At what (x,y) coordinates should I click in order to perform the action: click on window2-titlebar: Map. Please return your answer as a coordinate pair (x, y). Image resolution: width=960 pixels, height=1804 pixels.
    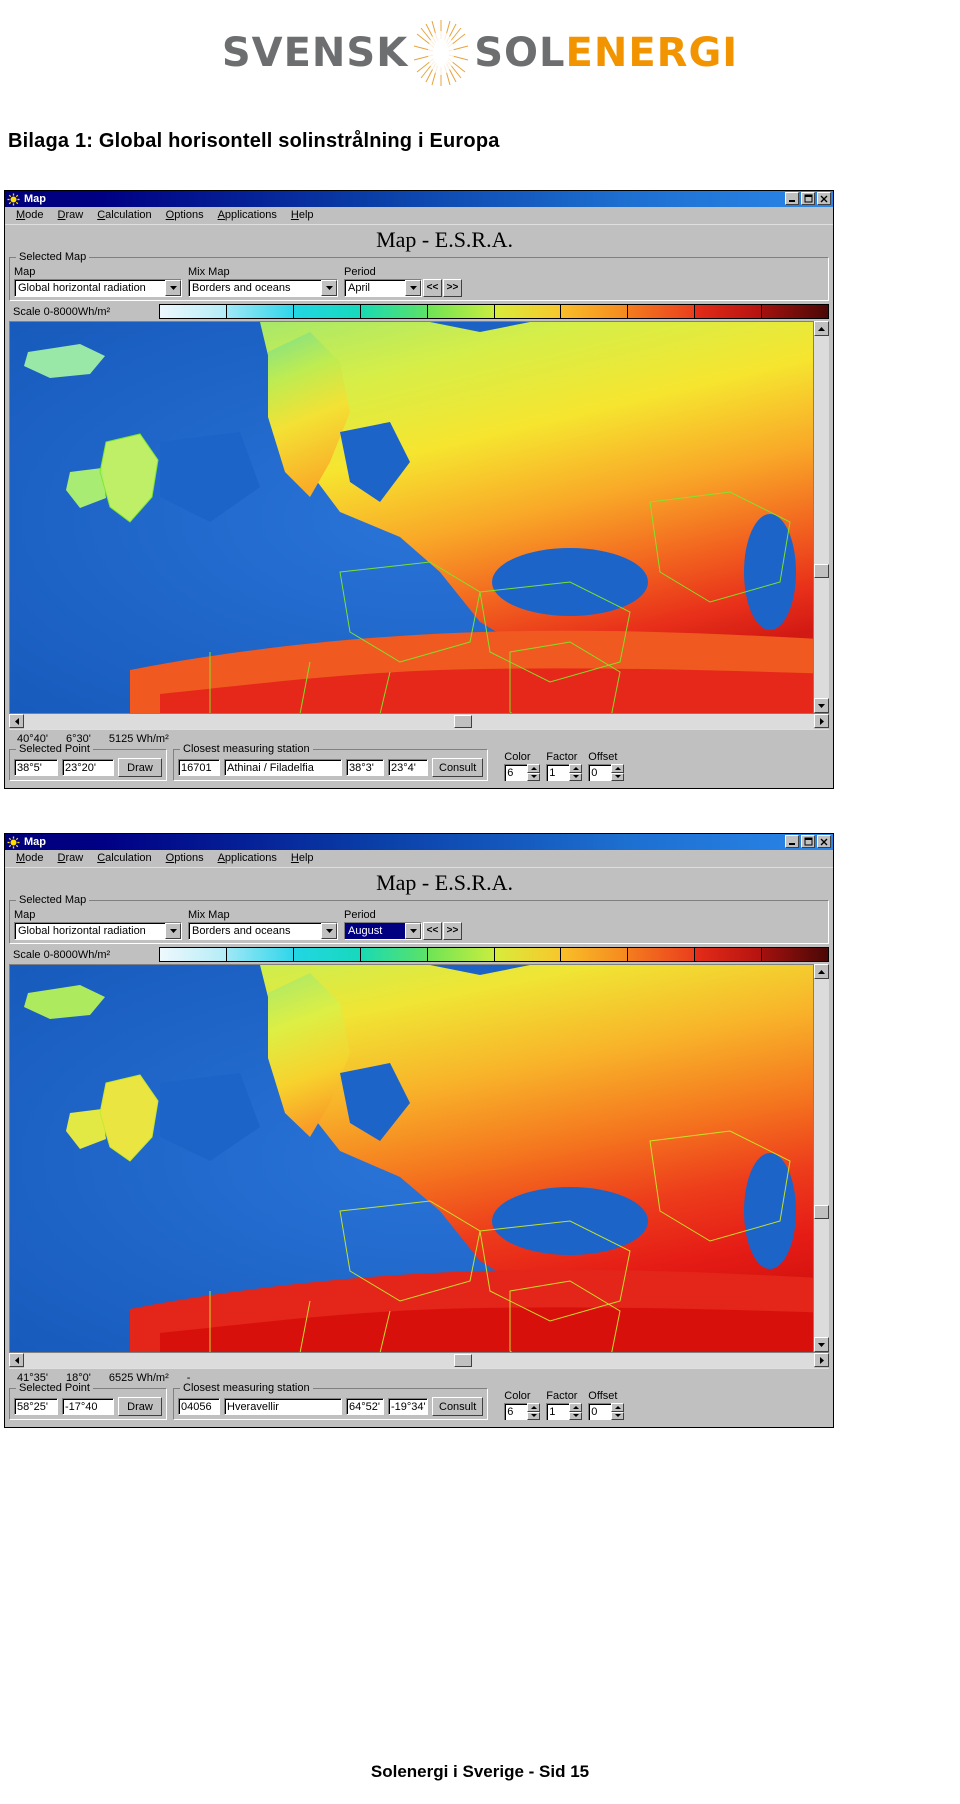
    Looking at the image, I should click on (419, 842).